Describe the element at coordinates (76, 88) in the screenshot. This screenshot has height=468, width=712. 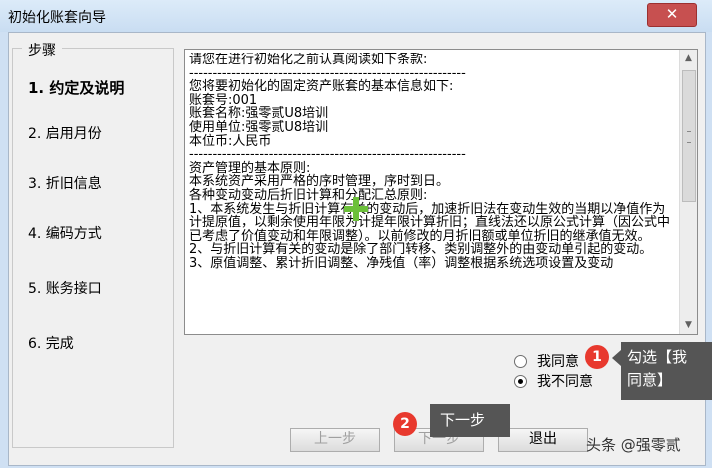
I see `step-1-agreement: 1. 约定及说明` at that location.